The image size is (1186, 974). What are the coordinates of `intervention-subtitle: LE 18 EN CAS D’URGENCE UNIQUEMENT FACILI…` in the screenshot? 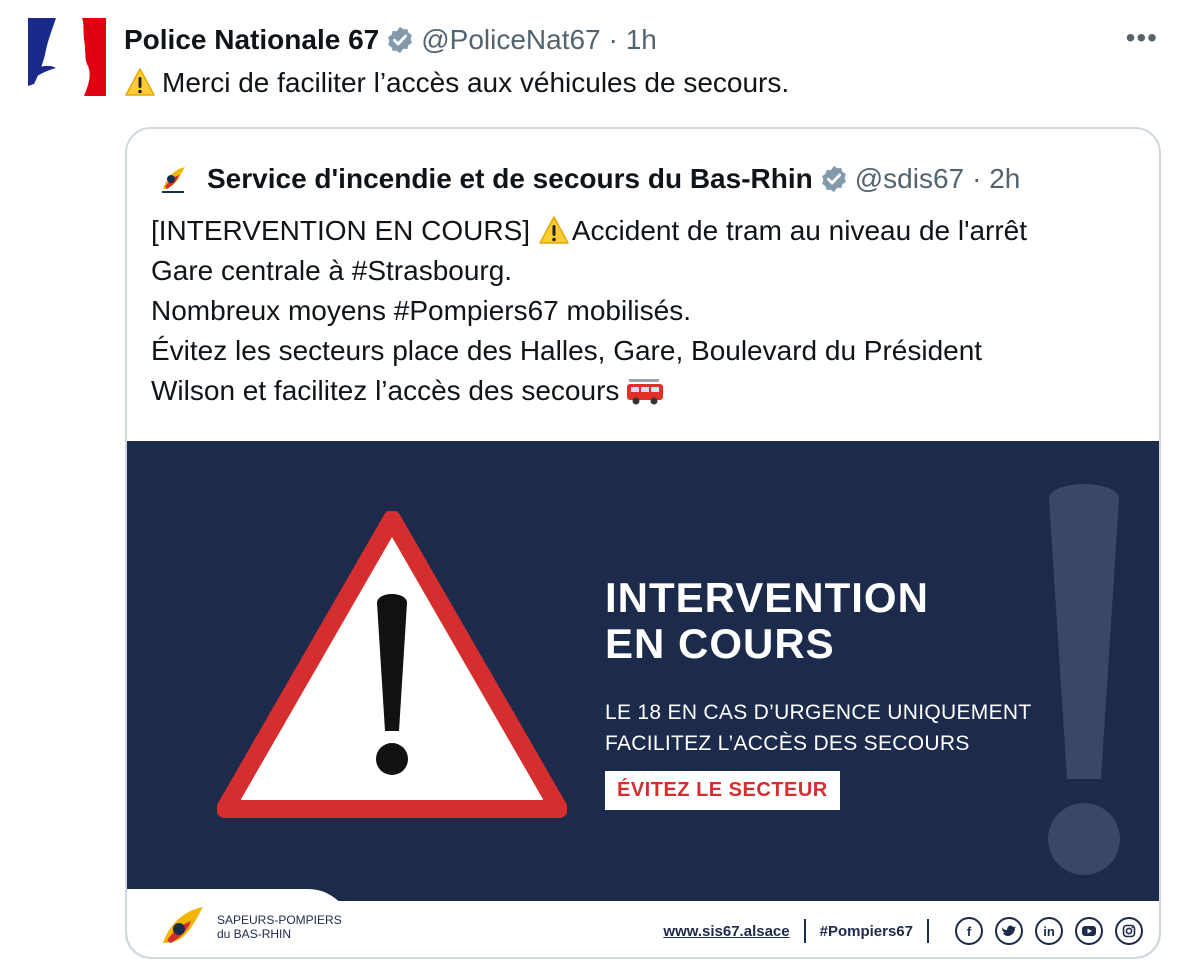 It's located at (818, 728).